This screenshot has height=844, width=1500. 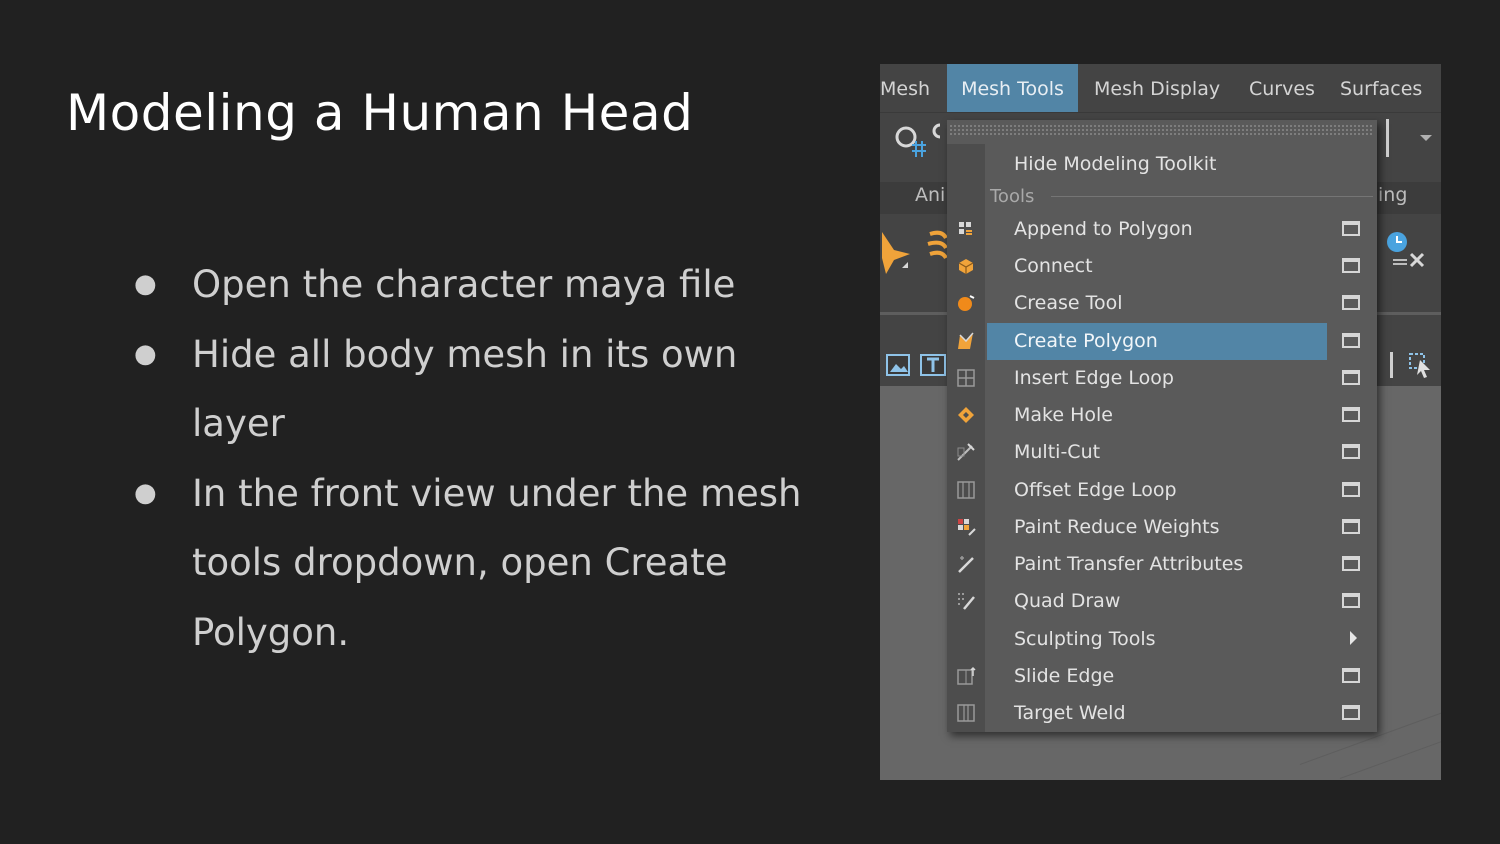 I want to click on text-tool-icon, so click(x=933, y=365).